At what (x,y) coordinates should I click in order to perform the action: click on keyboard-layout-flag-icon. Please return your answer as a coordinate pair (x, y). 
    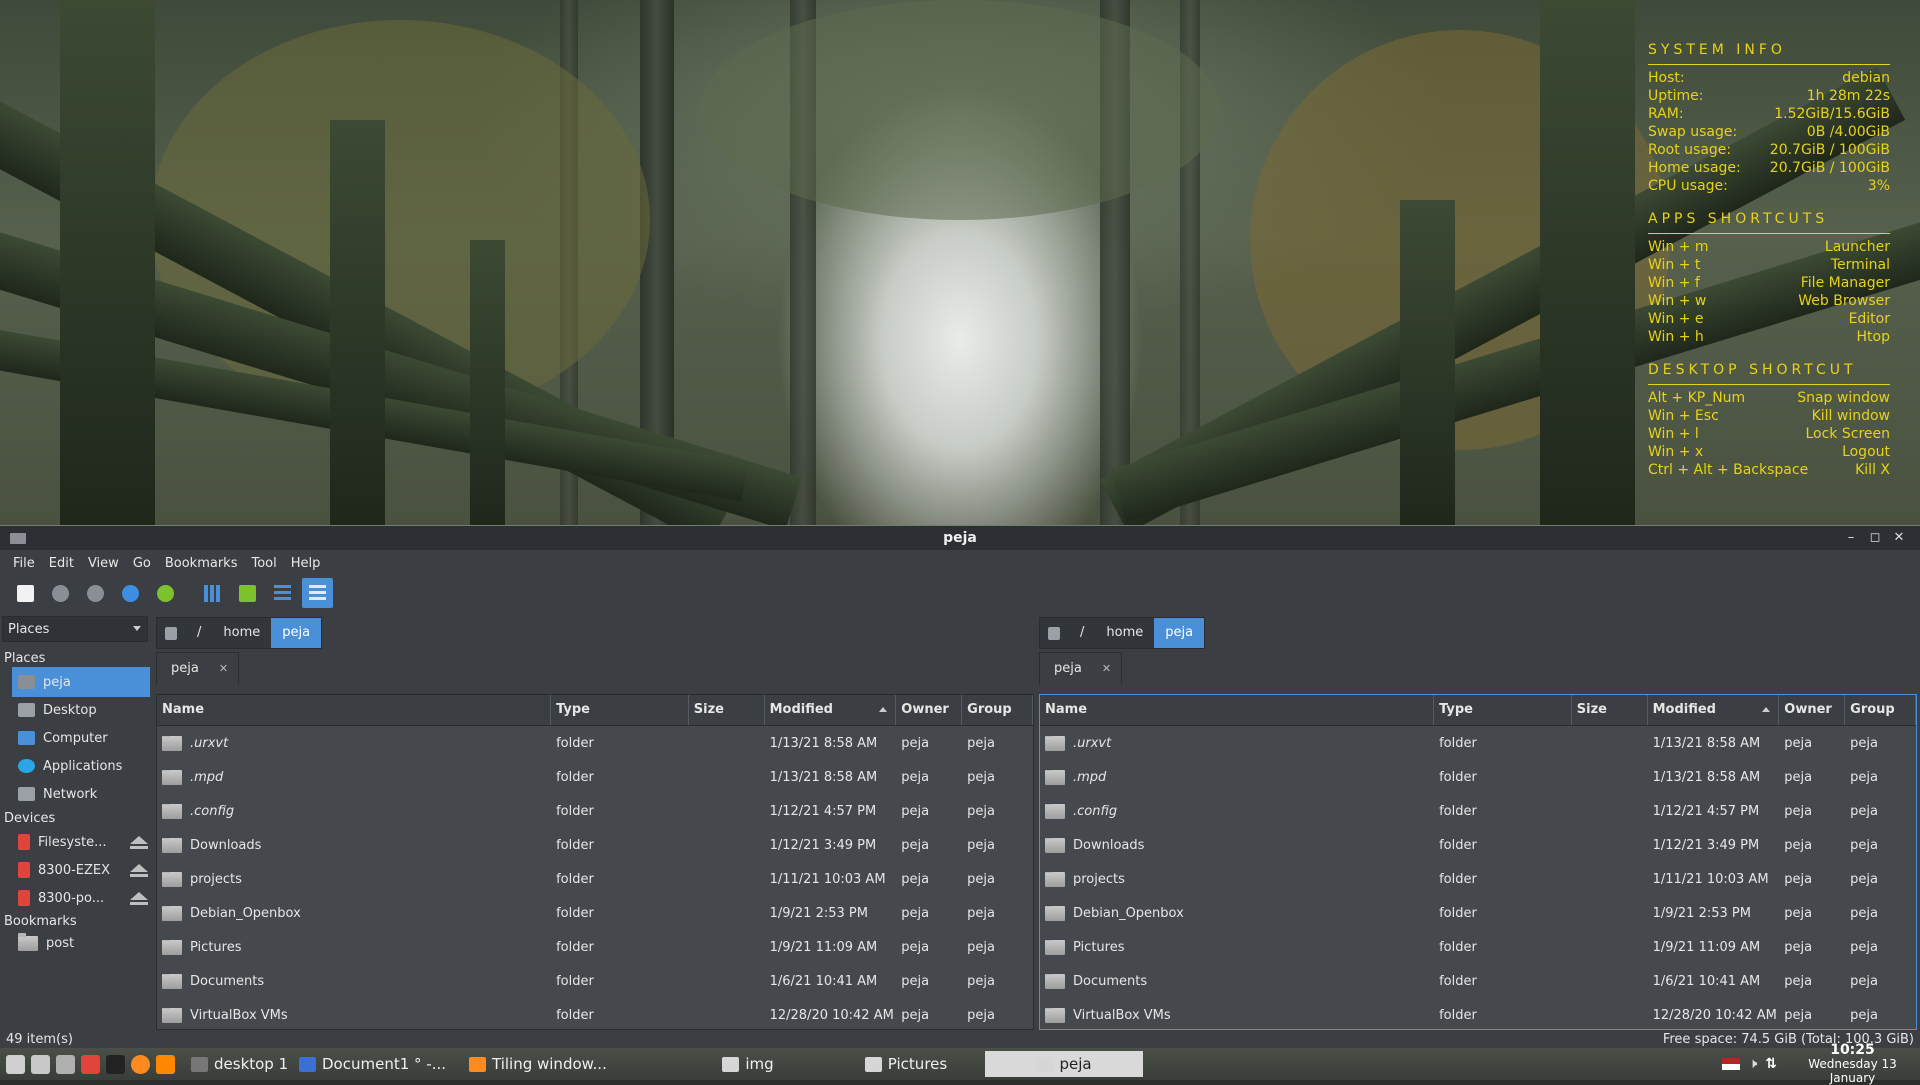
    Looking at the image, I should click on (1731, 1064).